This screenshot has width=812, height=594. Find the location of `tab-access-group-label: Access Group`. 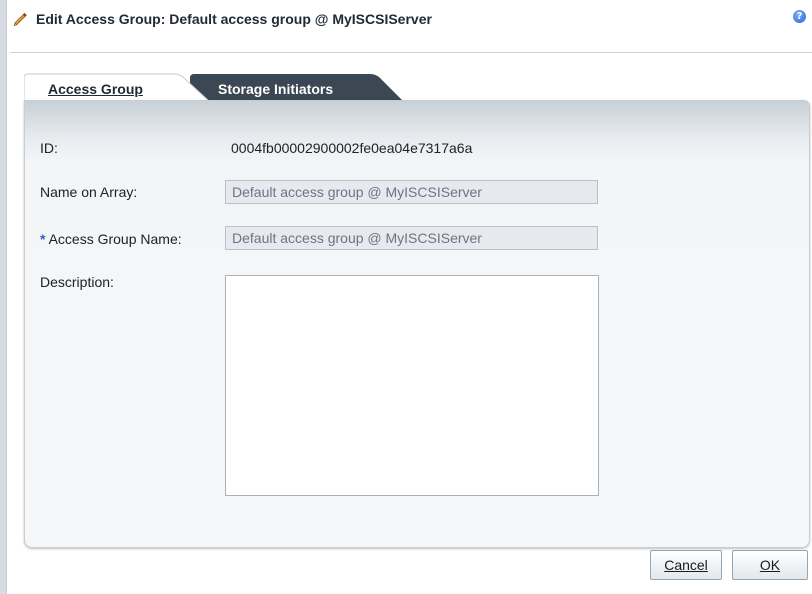

tab-access-group-label: Access Group is located at coordinates (95, 89).